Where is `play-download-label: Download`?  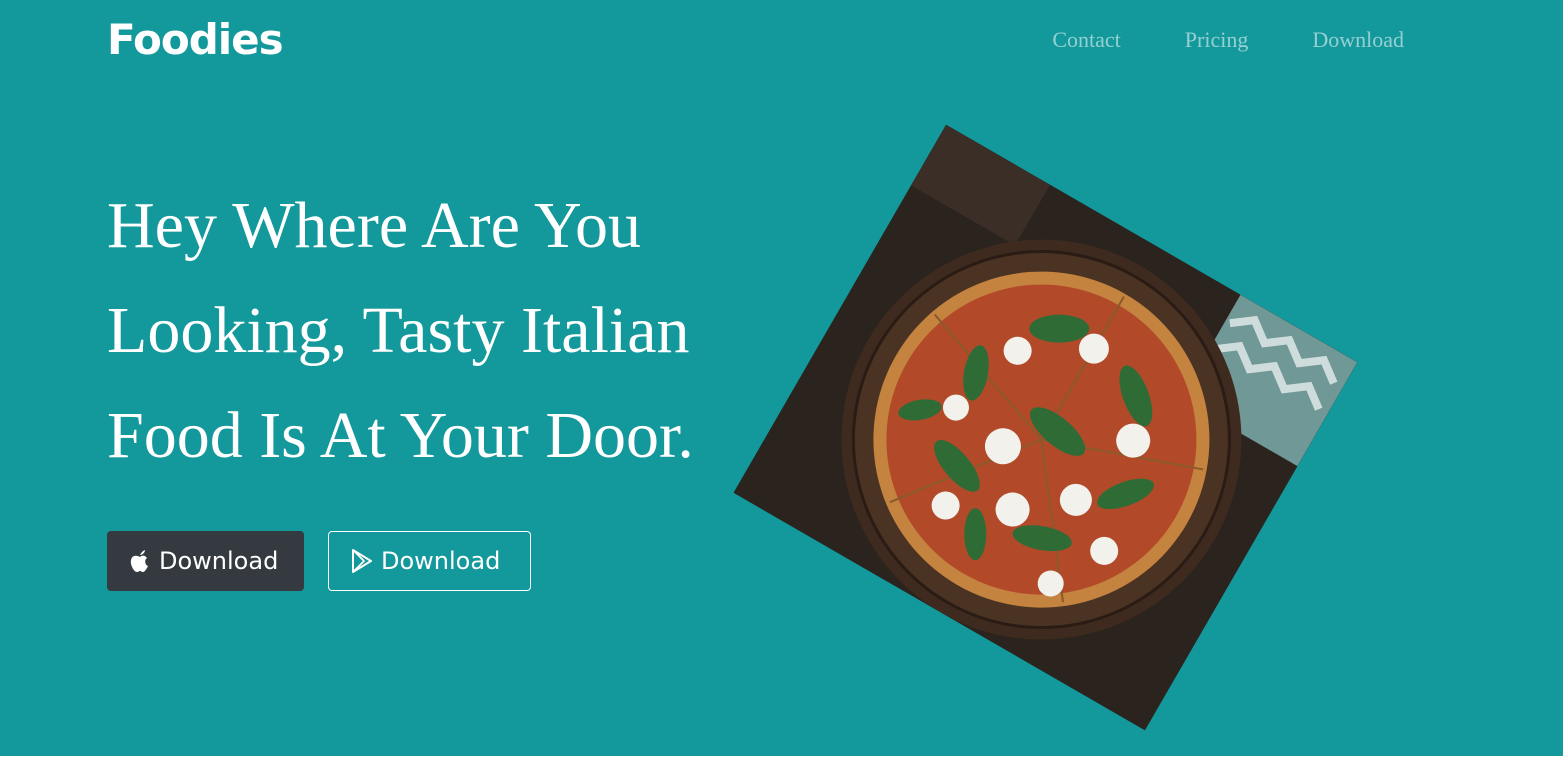 play-download-label: Download is located at coordinates (441, 561).